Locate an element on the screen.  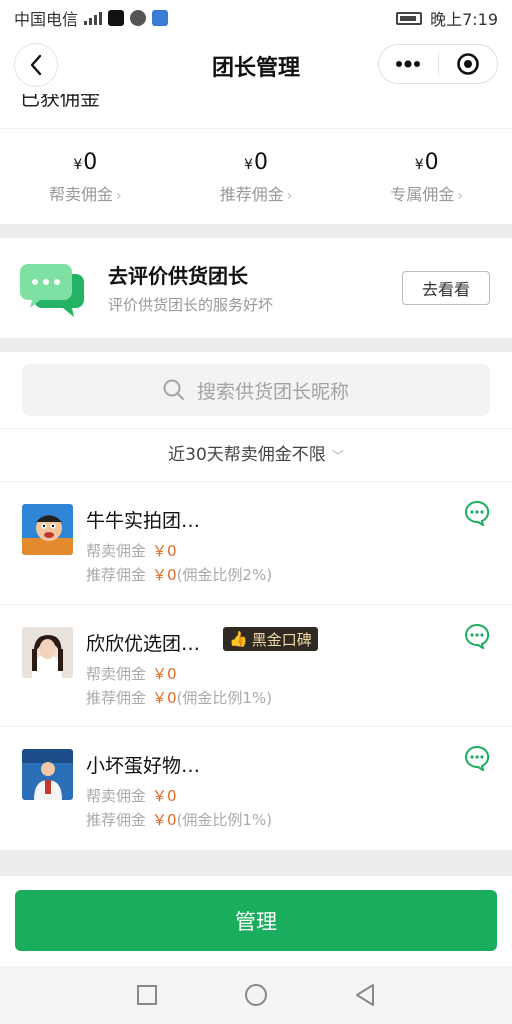
earnings-title: 已获佣金 is located at coordinates (60, 102).